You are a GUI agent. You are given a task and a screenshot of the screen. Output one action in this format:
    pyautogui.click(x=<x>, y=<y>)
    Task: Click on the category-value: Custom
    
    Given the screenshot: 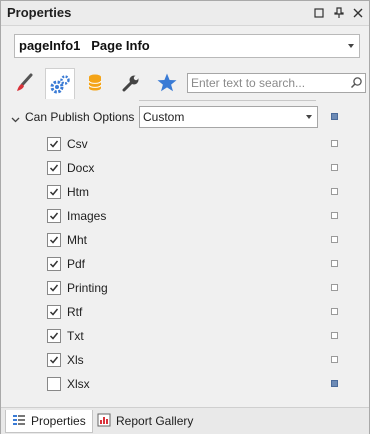 What is the action you would take?
    pyautogui.click(x=164, y=117)
    